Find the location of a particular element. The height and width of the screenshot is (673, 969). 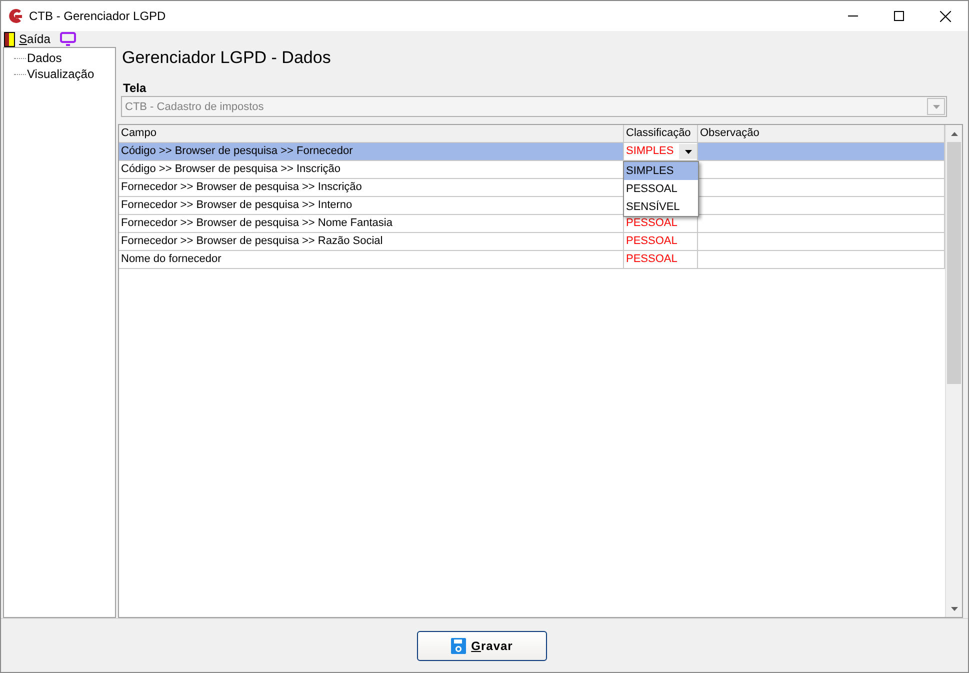

scroll-down-icon is located at coordinates (954, 608).